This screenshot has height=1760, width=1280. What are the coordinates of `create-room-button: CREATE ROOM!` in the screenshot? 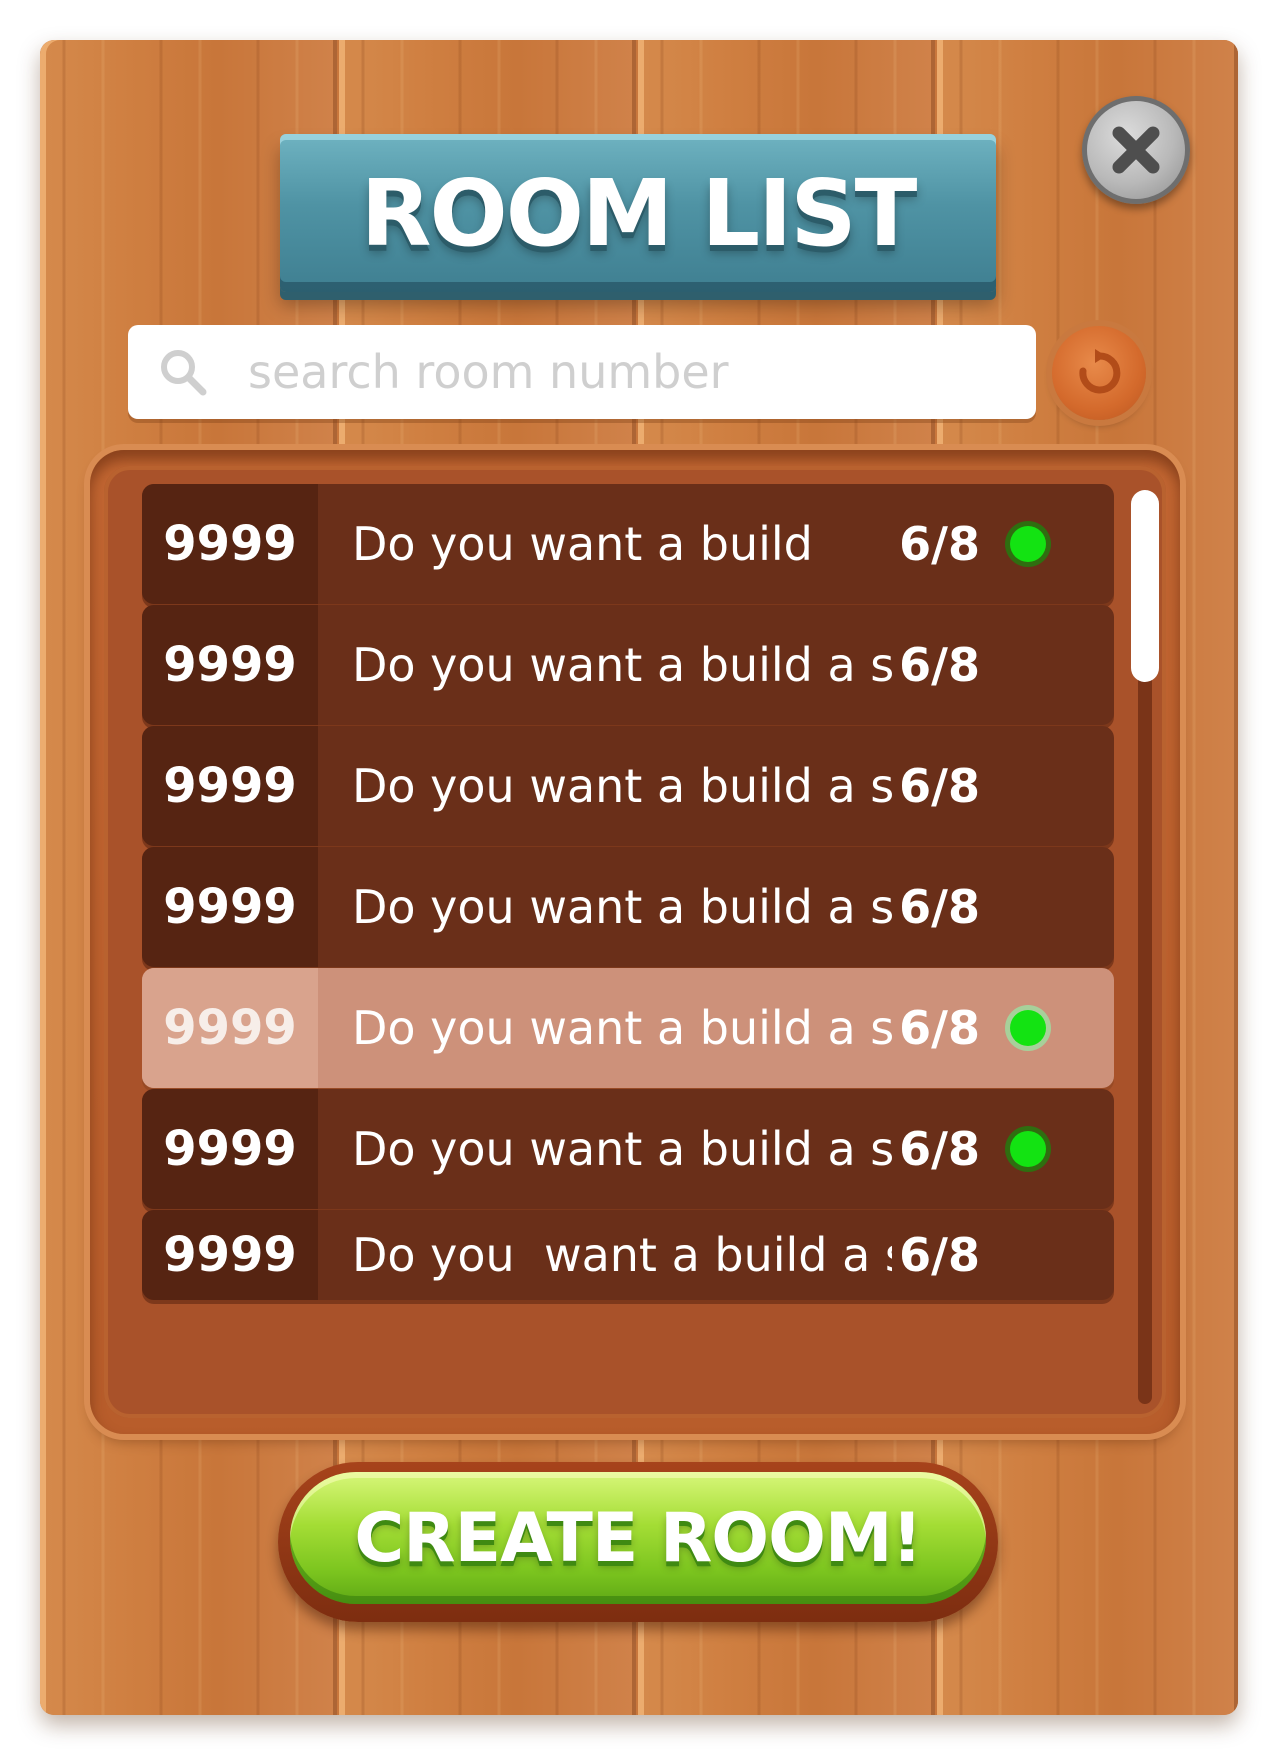 It's located at (638, 1538).